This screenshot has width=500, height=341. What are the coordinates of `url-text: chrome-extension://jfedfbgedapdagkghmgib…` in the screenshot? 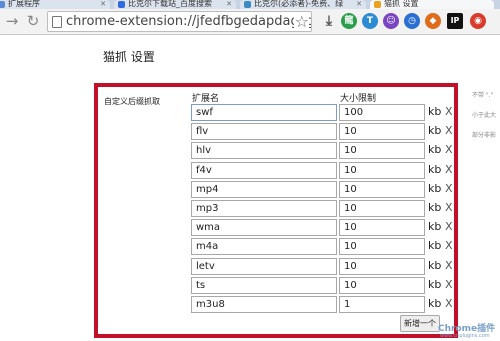 It's located at (188, 21).